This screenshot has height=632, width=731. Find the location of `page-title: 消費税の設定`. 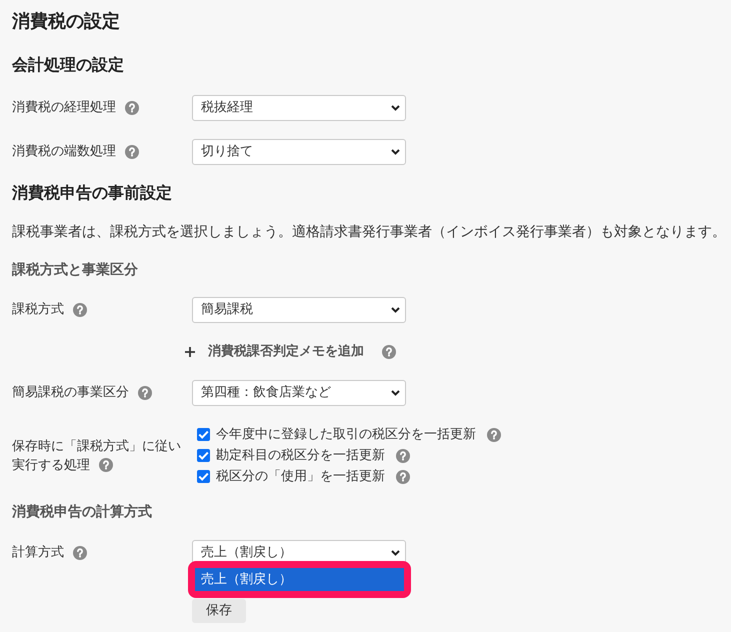

page-title: 消費税の設定 is located at coordinates (66, 22).